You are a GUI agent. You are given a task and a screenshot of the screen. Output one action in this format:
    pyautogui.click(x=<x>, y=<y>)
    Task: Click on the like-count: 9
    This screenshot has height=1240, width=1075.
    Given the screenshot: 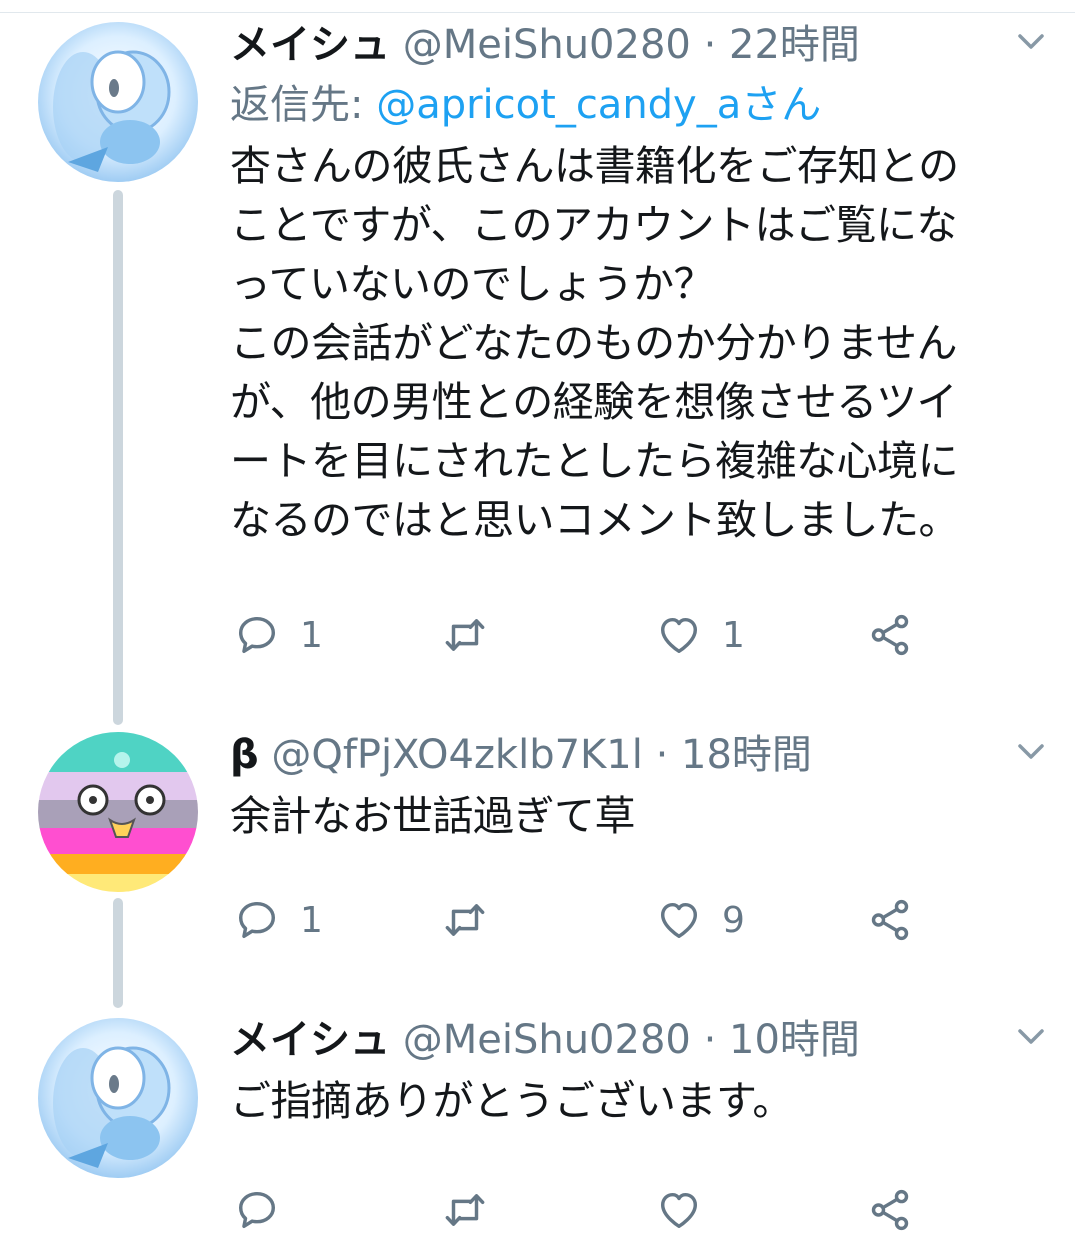 What is the action you would take?
    pyautogui.click(x=733, y=920)
    